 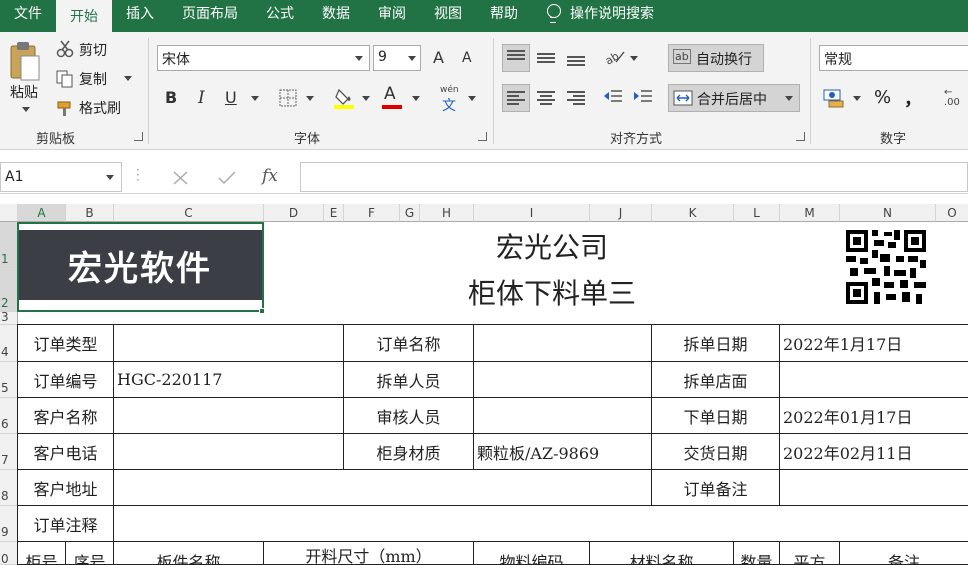 What do you see at coordinates (288, 98) in the screenshot?
I see `borders-icon` at bounding box center [288, 98].